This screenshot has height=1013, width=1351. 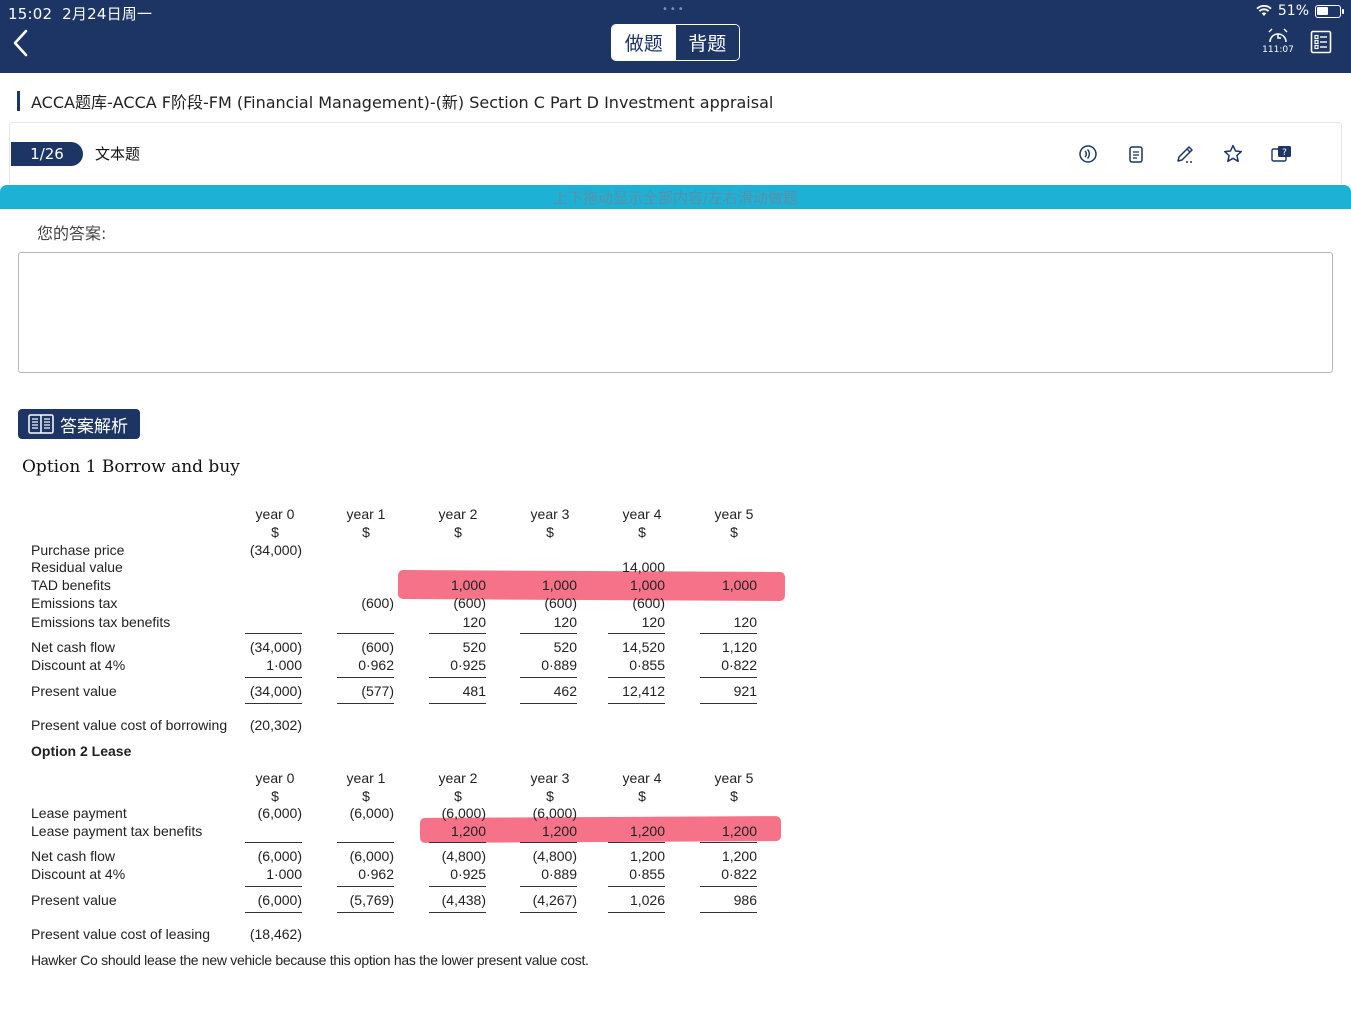 What do you see at coordinates (371, 900) in the screenshot?
I see `table-cell: (5,769)` at bounding box center [371, 900].